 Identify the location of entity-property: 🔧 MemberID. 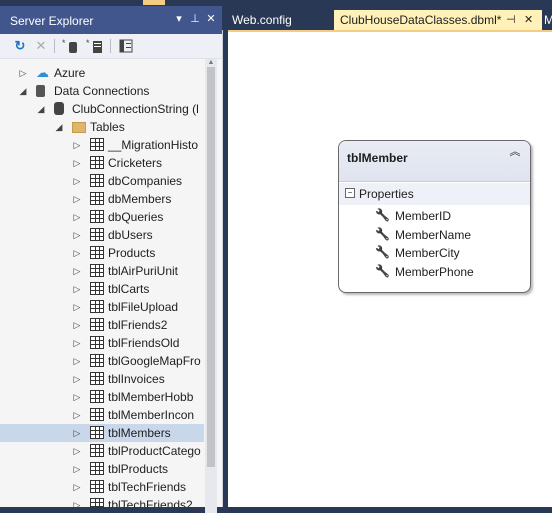
(434, 216).